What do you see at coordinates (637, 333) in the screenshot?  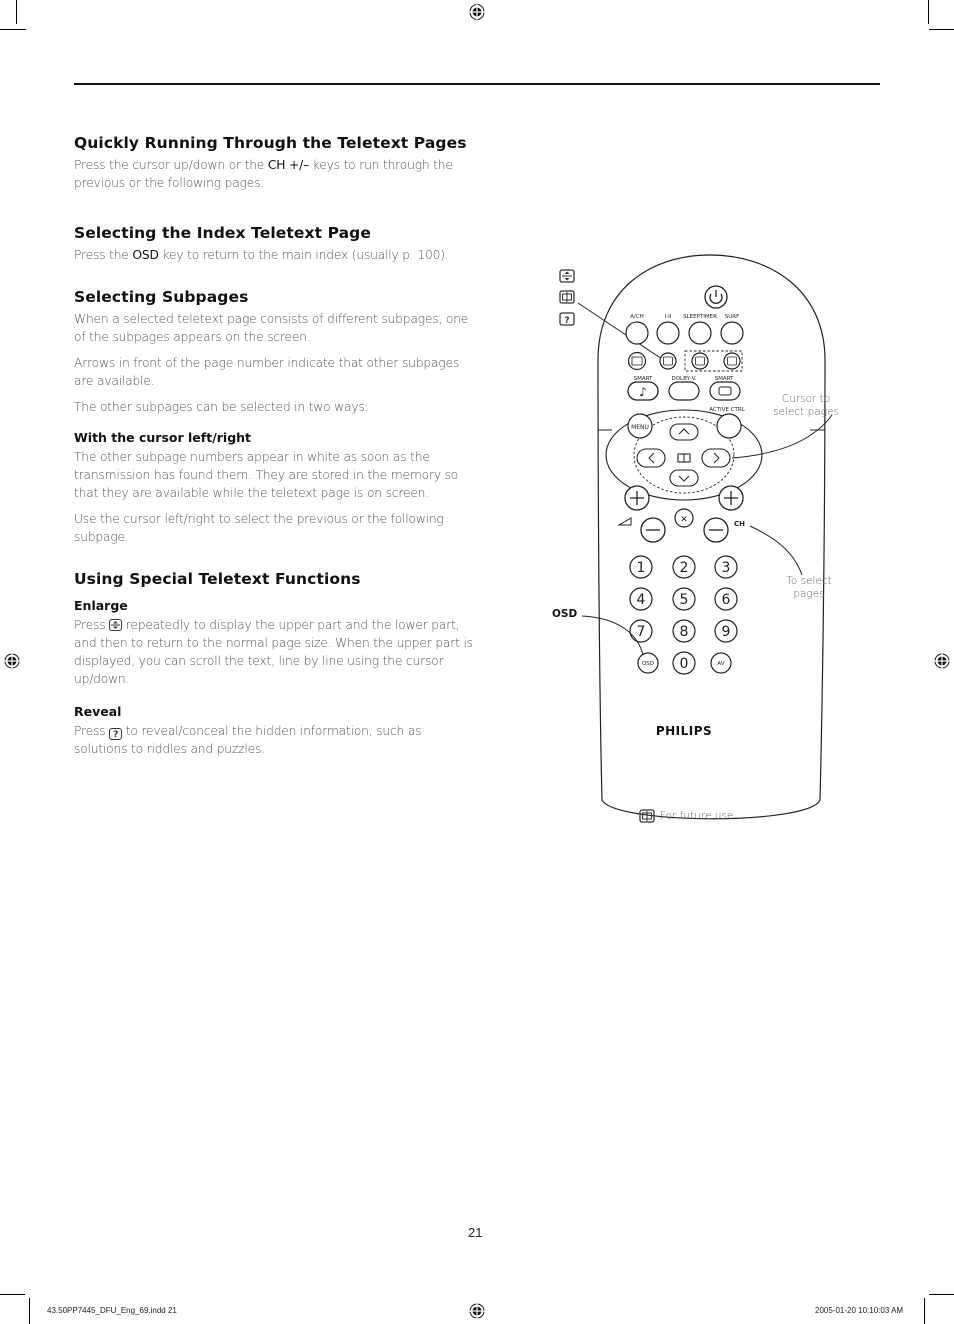 I see `ach-button` at bounding box center [637, 333].